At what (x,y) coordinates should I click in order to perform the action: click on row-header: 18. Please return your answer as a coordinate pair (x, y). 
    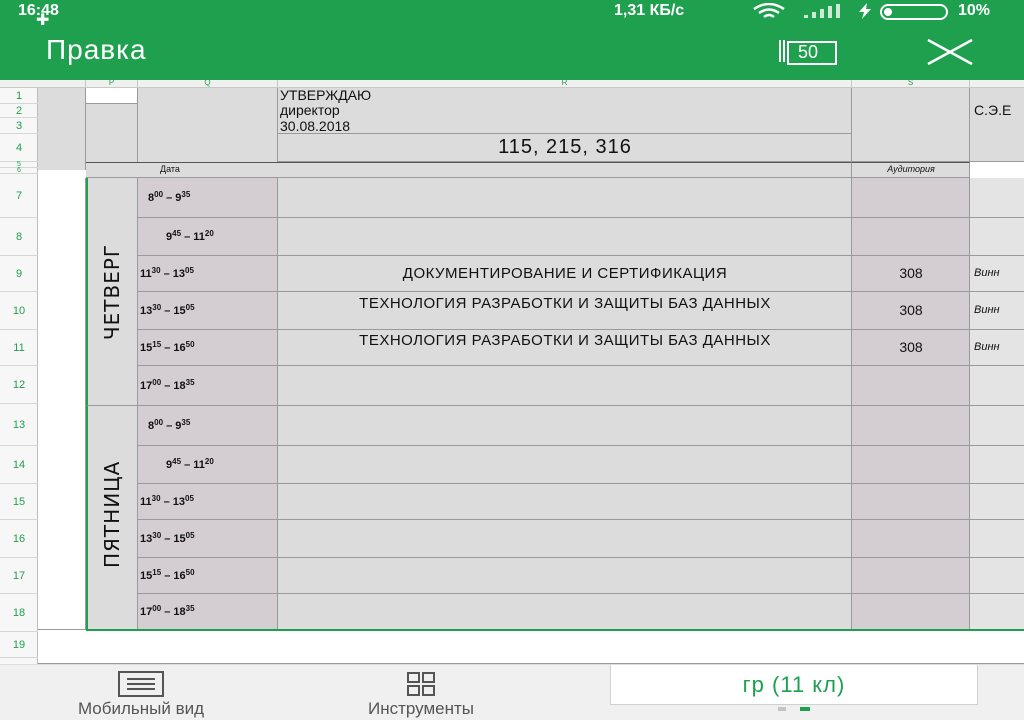
    Looking at the image, I should click on (19, 613).